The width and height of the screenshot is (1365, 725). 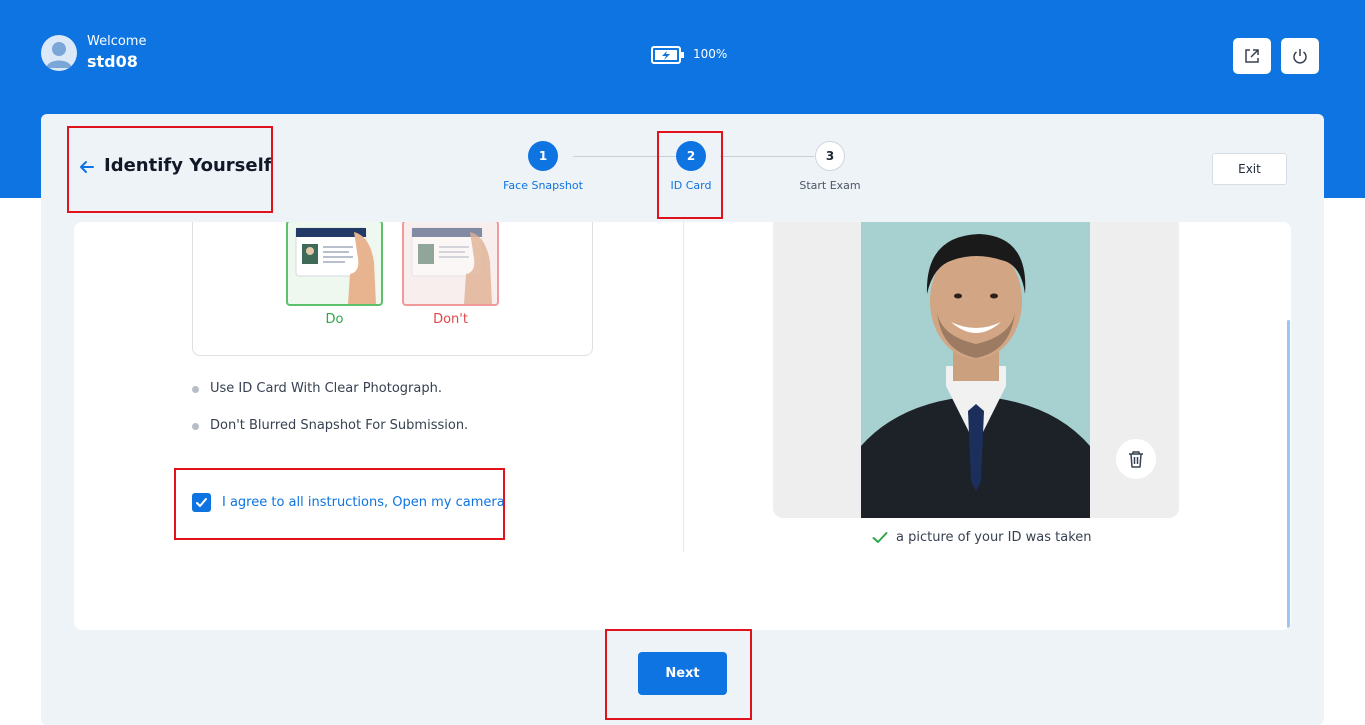 I want to click on column-divider, so click(x=683, y=387).